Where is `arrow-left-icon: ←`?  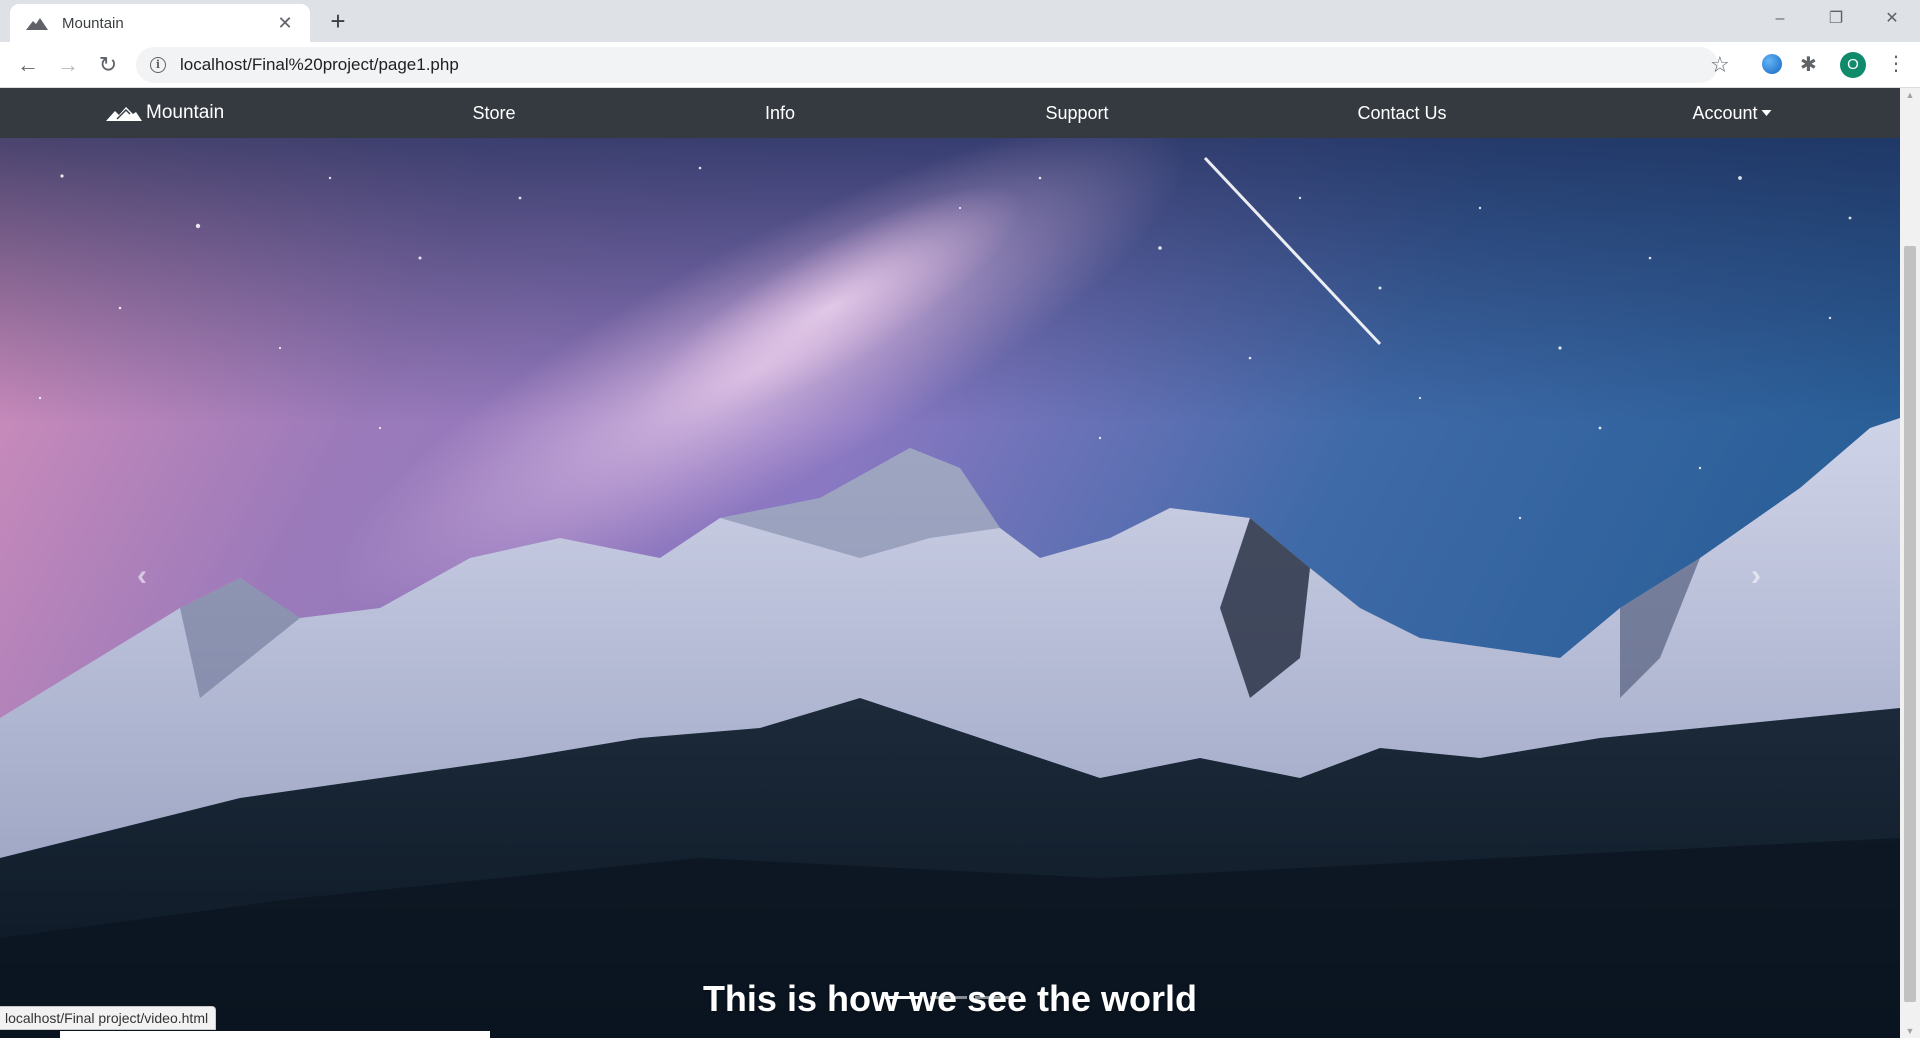 arrow-left-icon: ← is located at coordinates (28, 64).